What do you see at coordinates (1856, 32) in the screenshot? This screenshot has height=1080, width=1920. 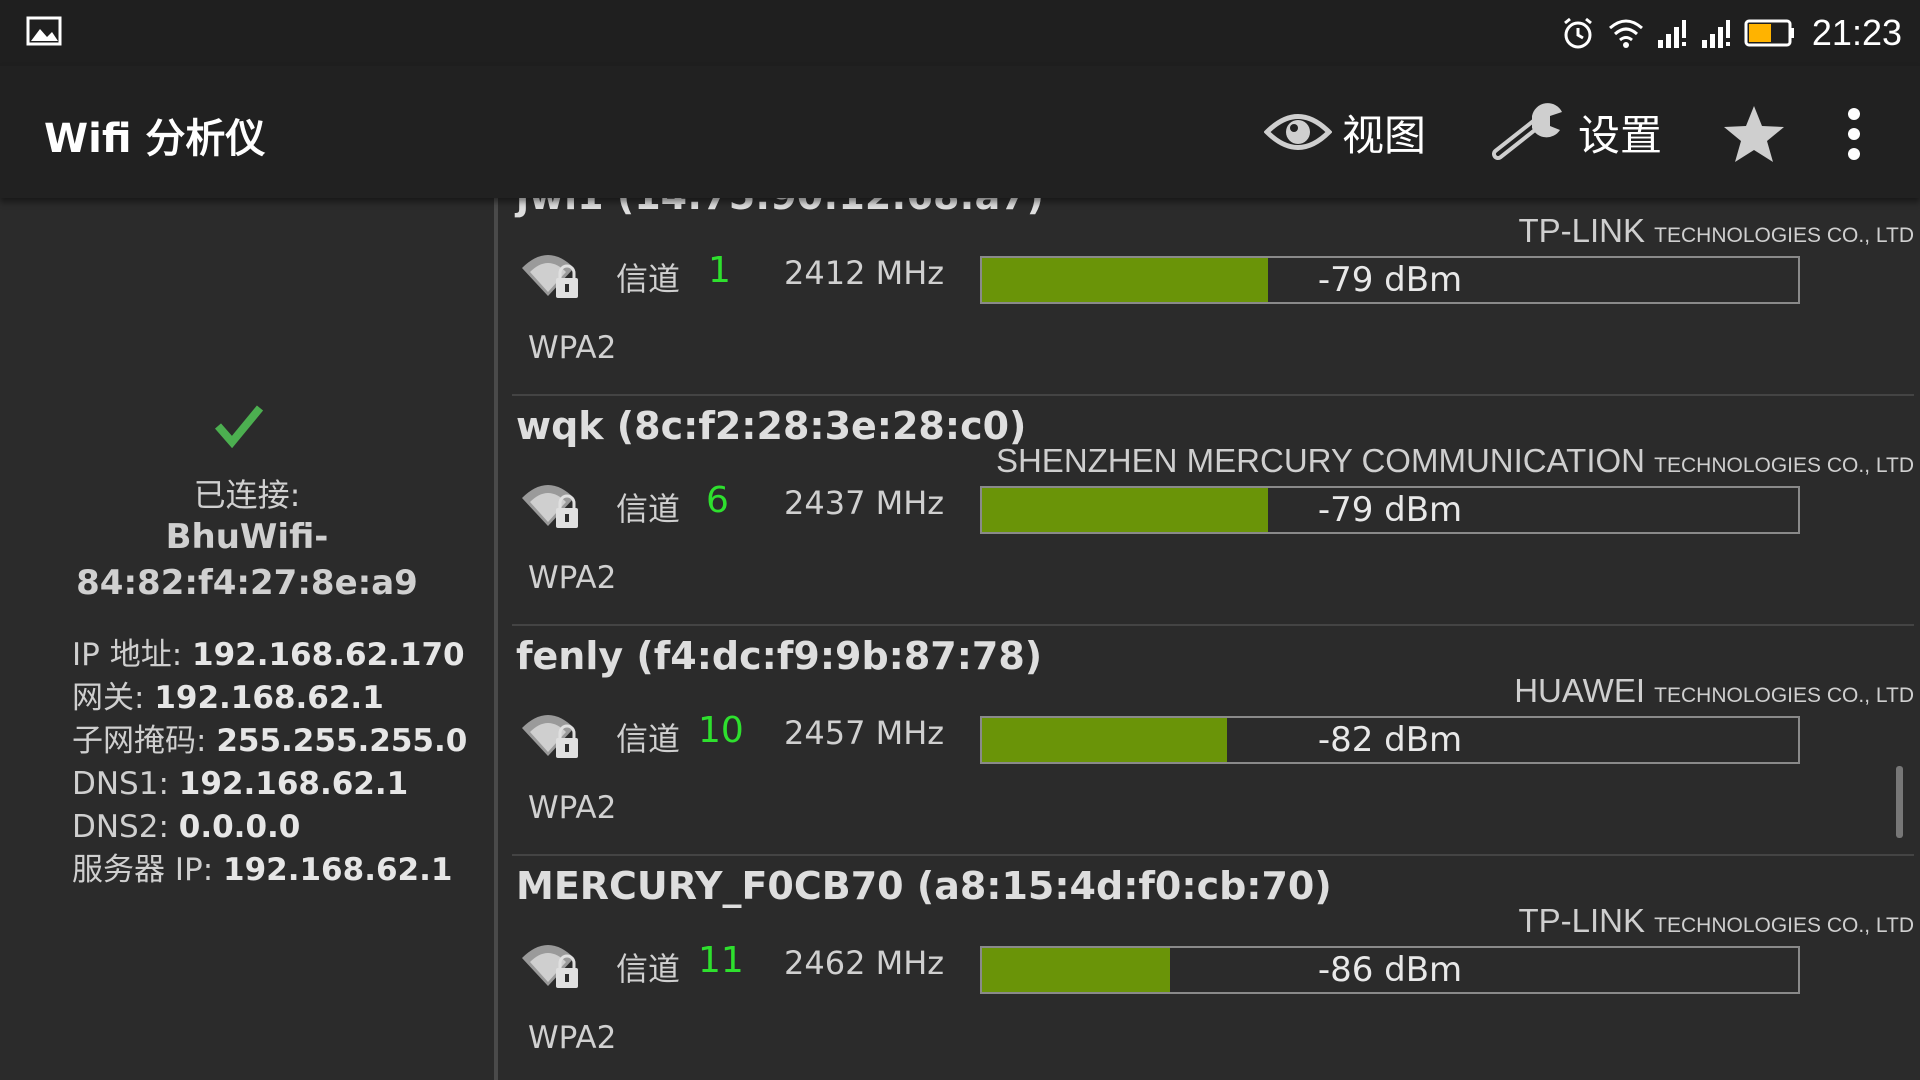 I see `clock-time: 21:23` at bounding box center [1856, 32].